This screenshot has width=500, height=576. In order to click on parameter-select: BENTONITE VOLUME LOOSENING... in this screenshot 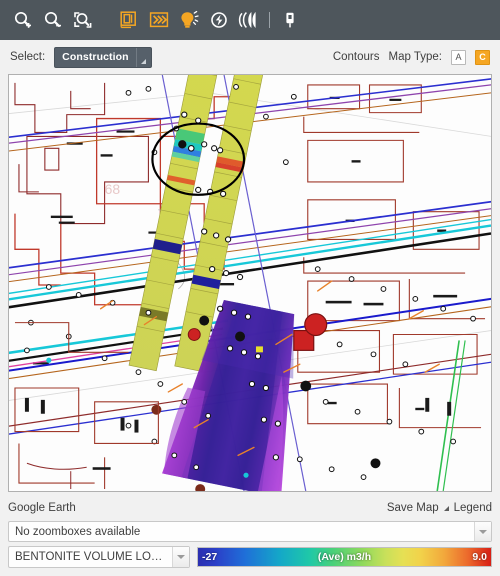, I will do `click(99, 557)`.